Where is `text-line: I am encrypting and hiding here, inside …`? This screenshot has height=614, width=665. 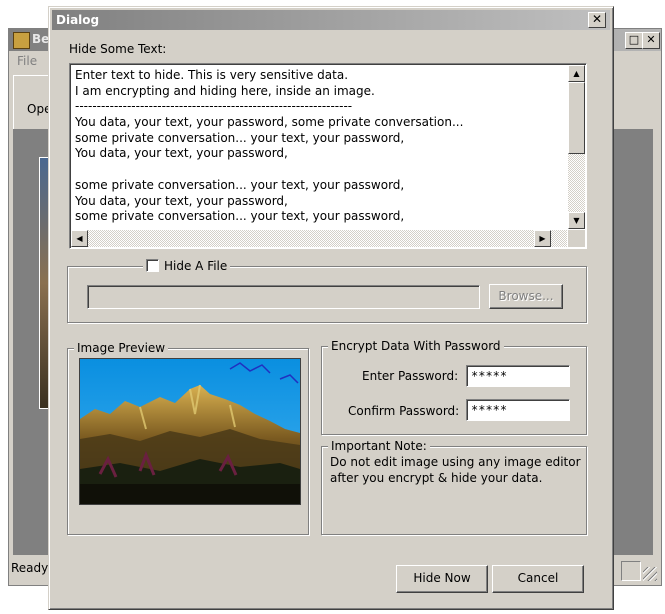 text-line: I am encrypting and hiding here, inside … is located at coordinates (225, 90).